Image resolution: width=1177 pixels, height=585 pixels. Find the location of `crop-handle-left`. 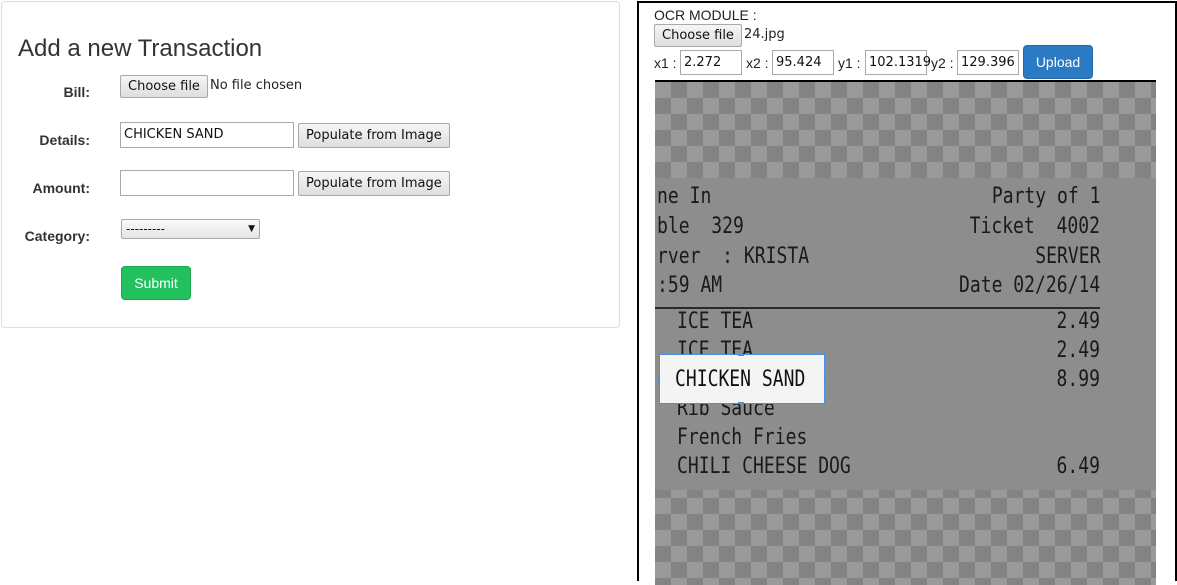

crop-handle-left is located at coordinates (659, 380).